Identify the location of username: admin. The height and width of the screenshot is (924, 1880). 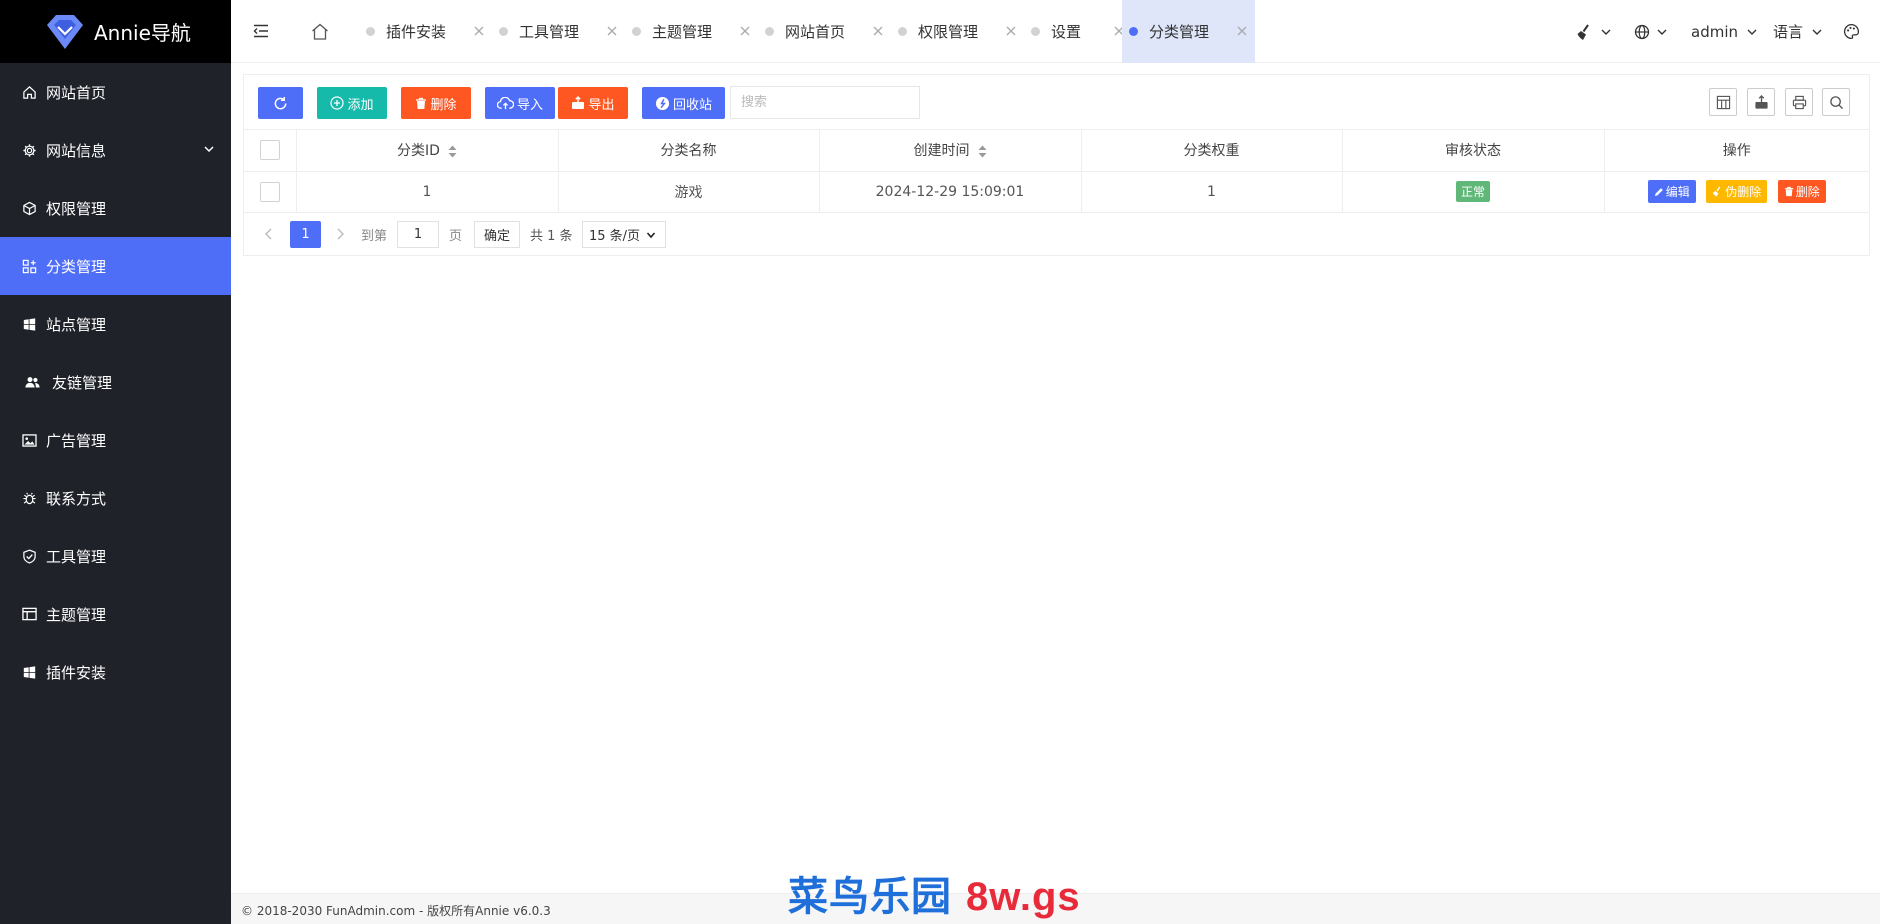
(1714, 31).